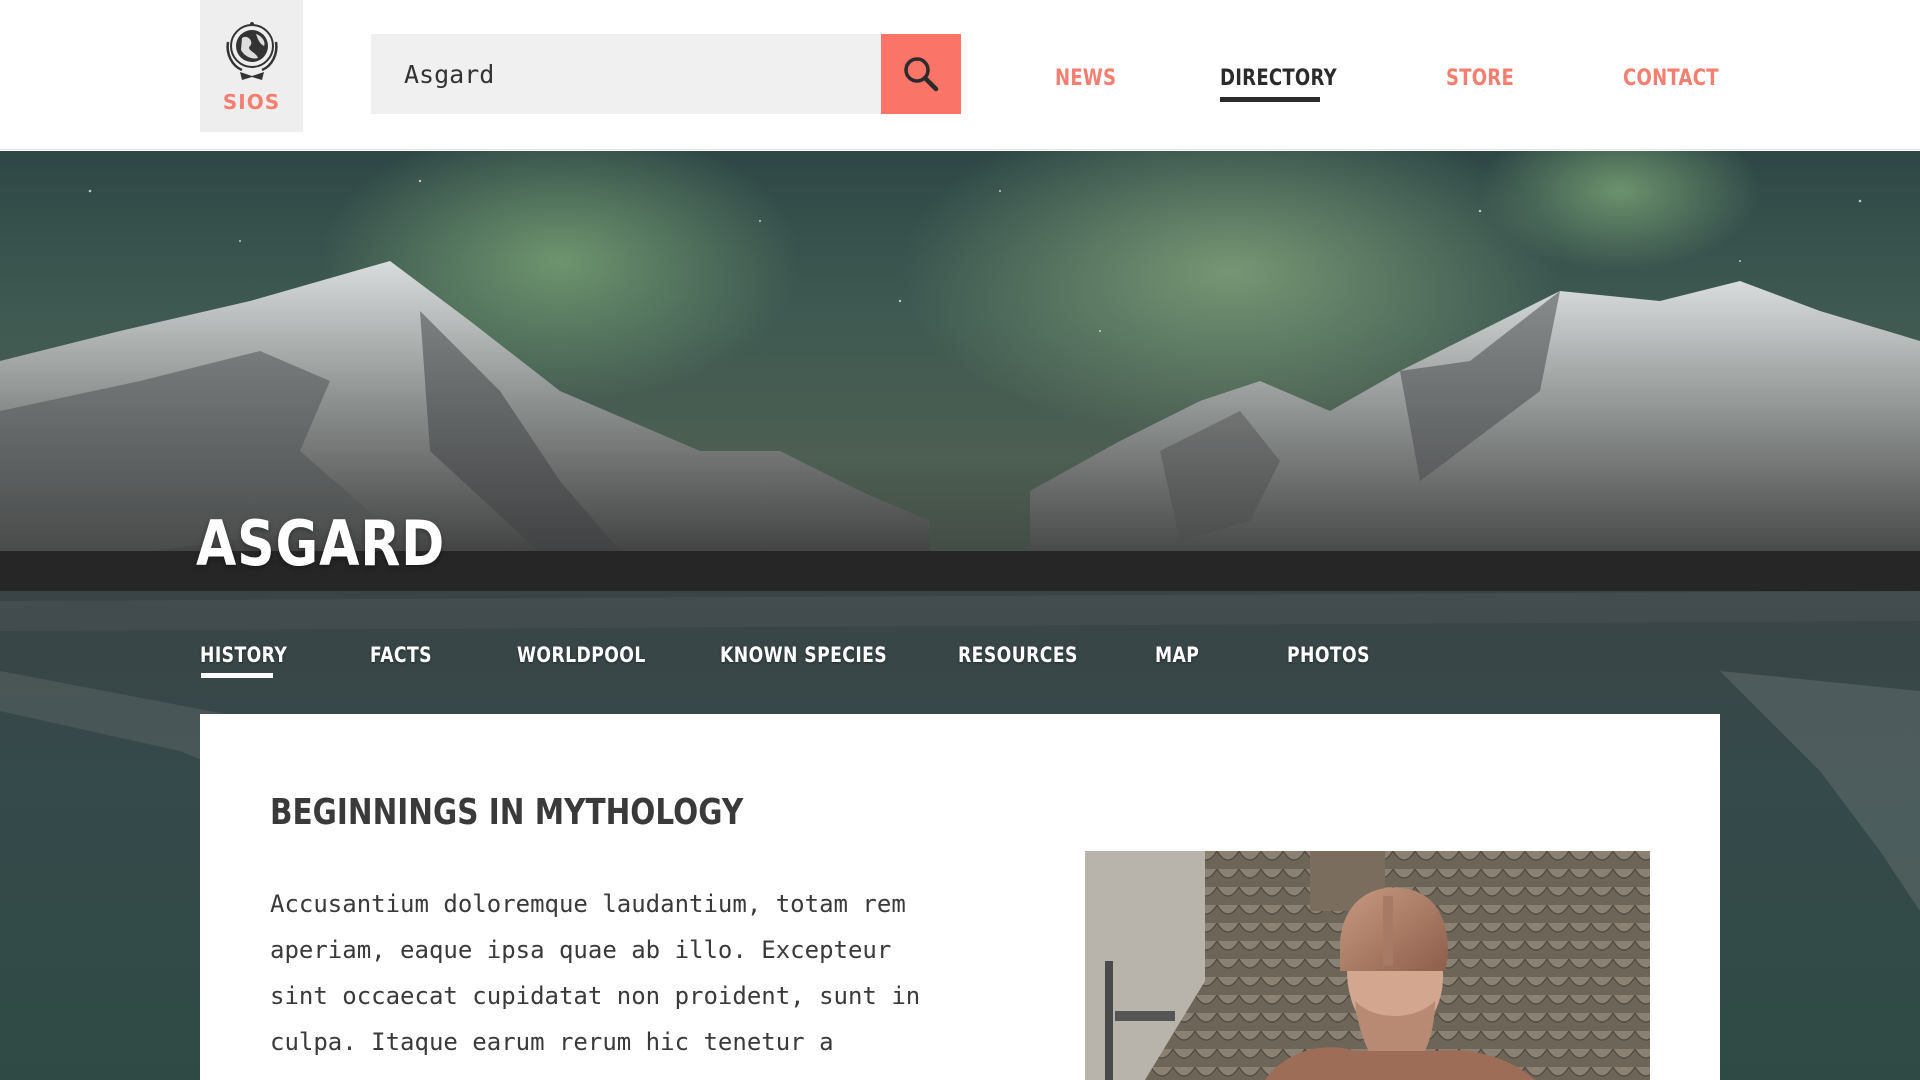 The width and height of the screenshot is (1920, 1080). Describe the element at coordinates (626, 74) in the screenshot. I see `search-input` at that location.